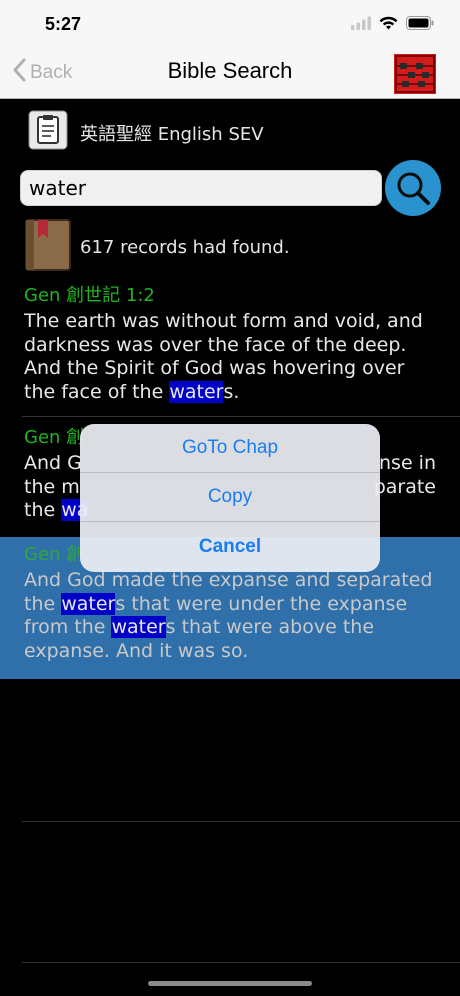 This screenshot has width=460, height=996. Describe the element at coordinates (48, 132) in the screenshot. I see `clipboard-icon` at that location.